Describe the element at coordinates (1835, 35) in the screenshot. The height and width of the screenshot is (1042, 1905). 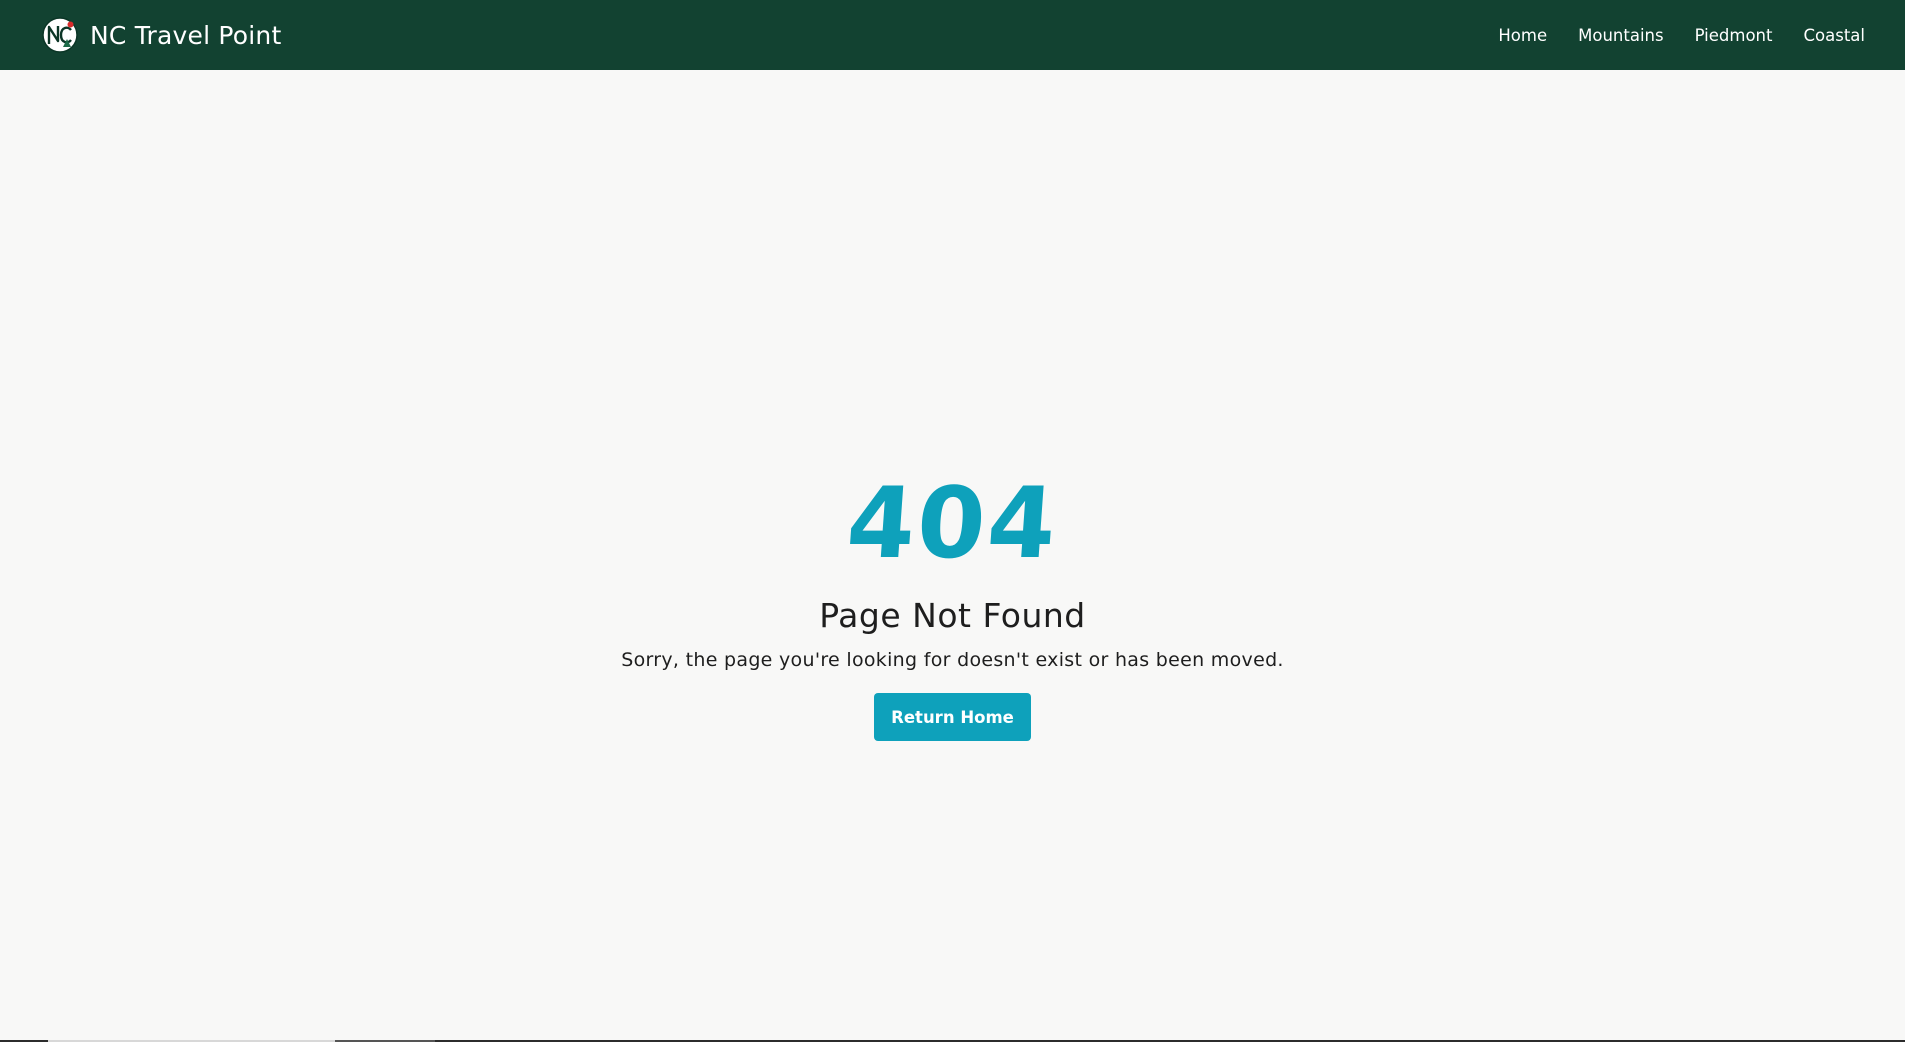
I see `nav-item-coastal: Coastal` at that location.